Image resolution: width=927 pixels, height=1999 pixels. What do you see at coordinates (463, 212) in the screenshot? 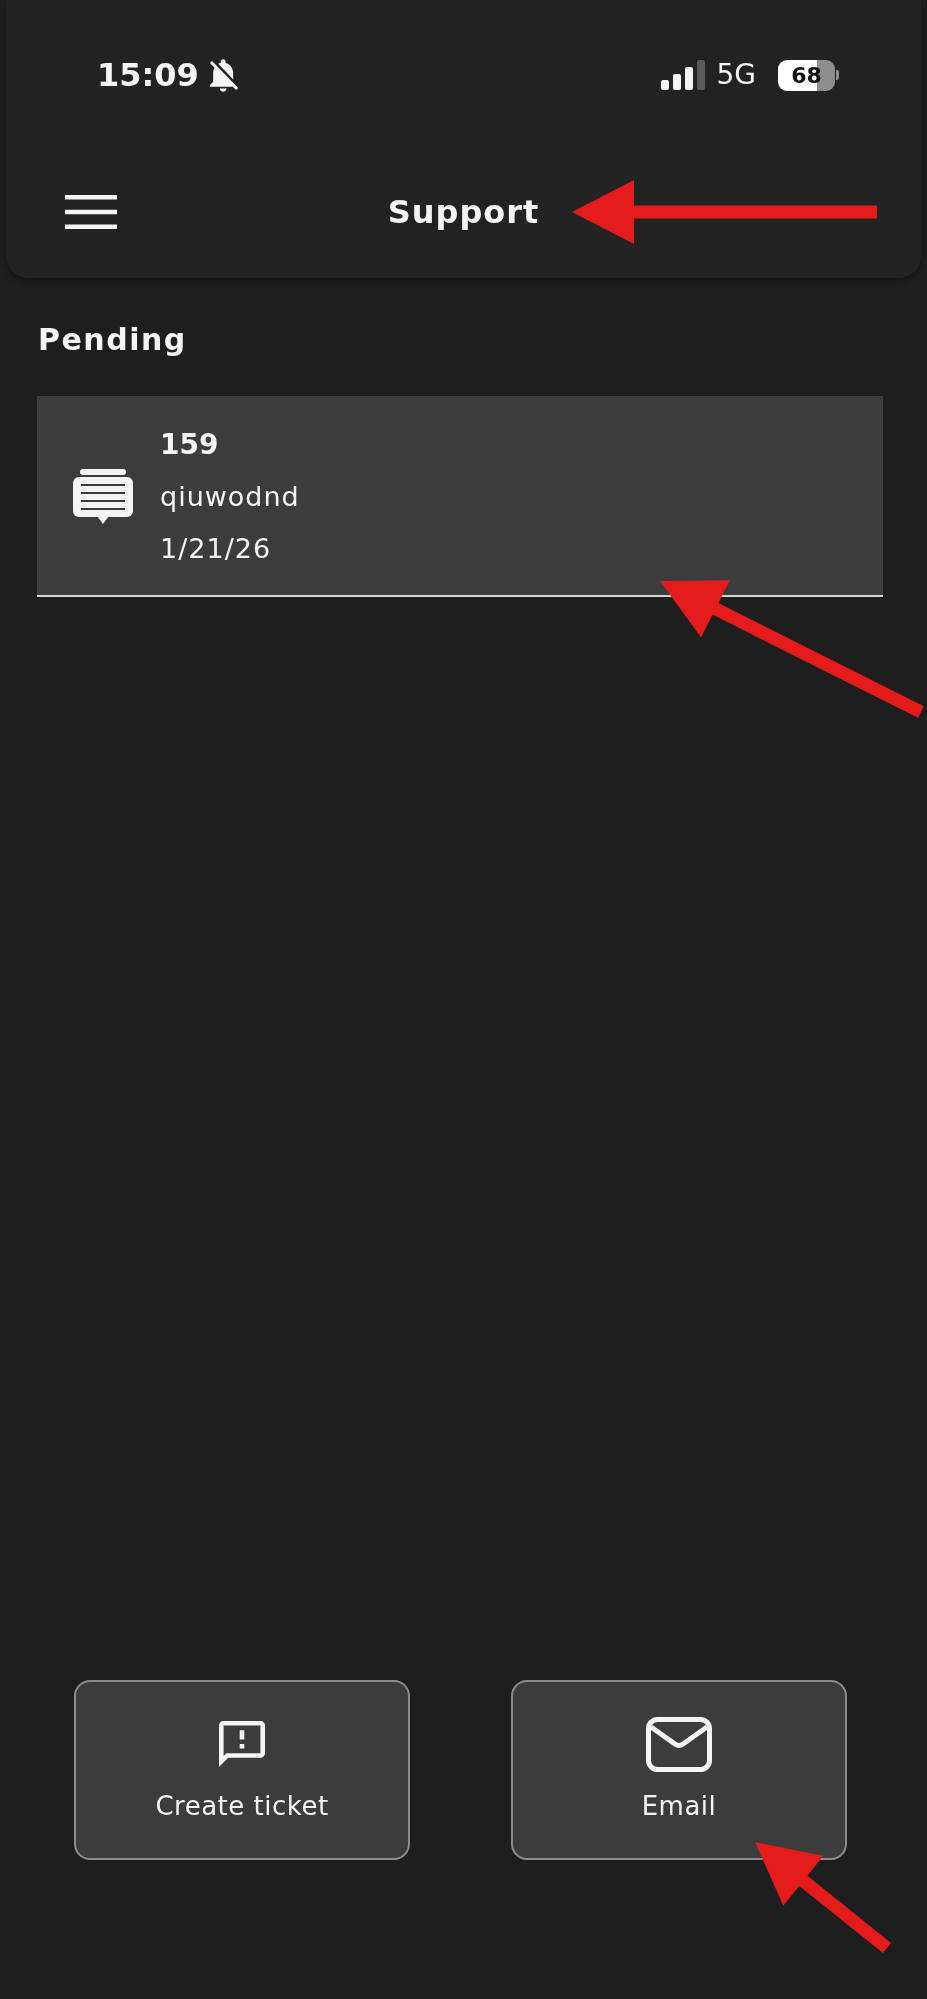
I see `page-title: Support` at bounding box center [463, 212].